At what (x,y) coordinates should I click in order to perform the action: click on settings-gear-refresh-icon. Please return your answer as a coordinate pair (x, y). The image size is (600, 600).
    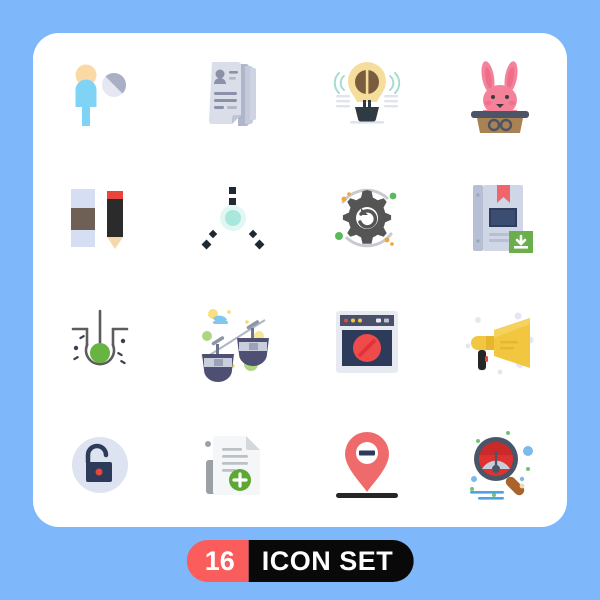
    Looking at the image, I should click on (365, 218).